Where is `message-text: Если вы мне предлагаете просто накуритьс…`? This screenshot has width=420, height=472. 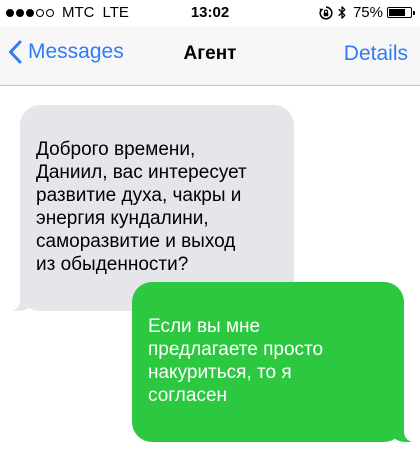 message-text: Если вы мне предлагаете просто накуритьс… is located at coordinates (236, 361).